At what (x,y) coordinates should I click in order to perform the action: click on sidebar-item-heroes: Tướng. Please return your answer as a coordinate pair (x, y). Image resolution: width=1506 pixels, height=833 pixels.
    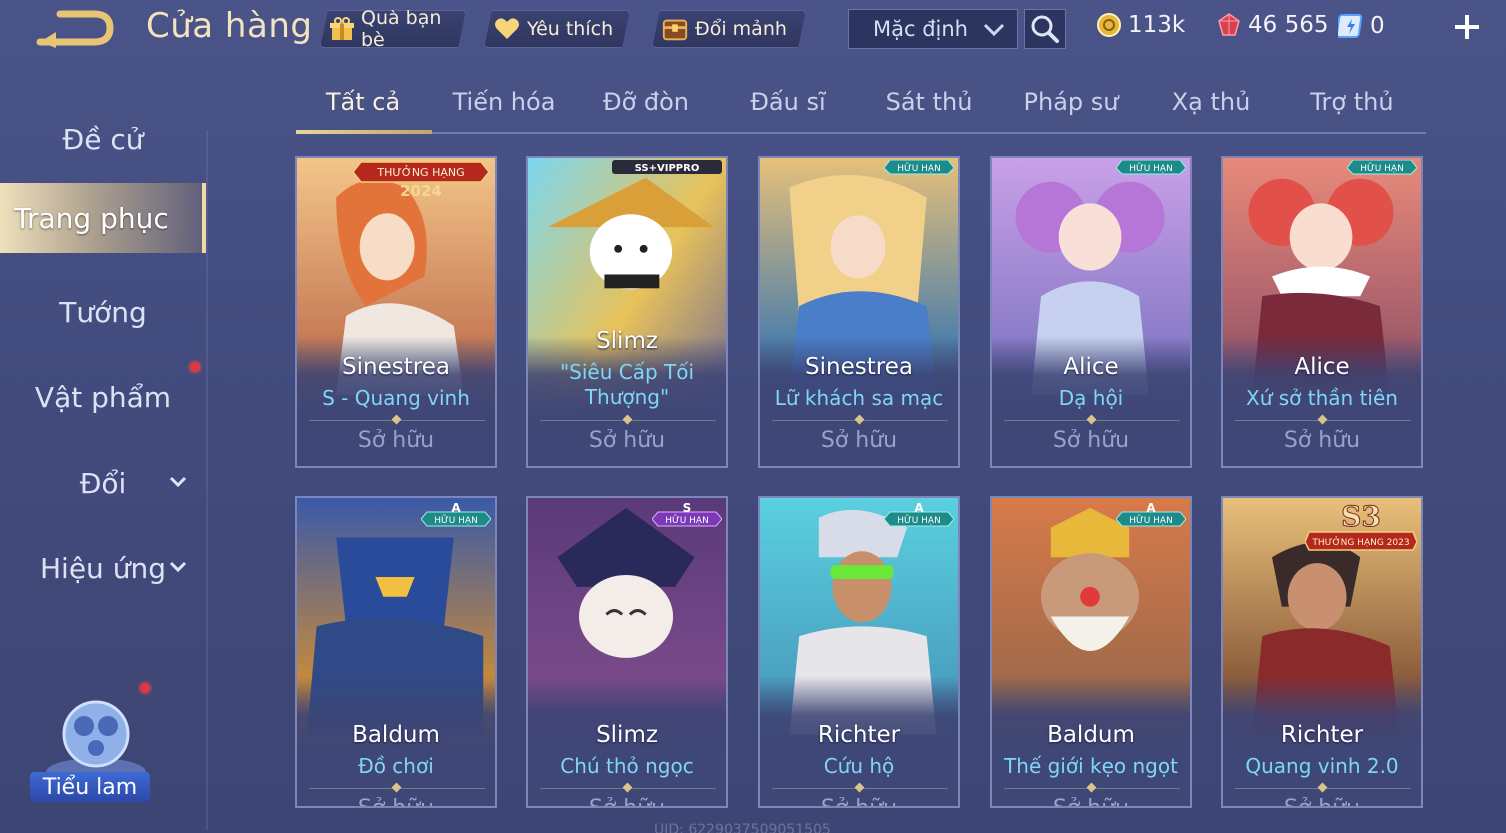
    Looking at the image, I should click on (103, 312).